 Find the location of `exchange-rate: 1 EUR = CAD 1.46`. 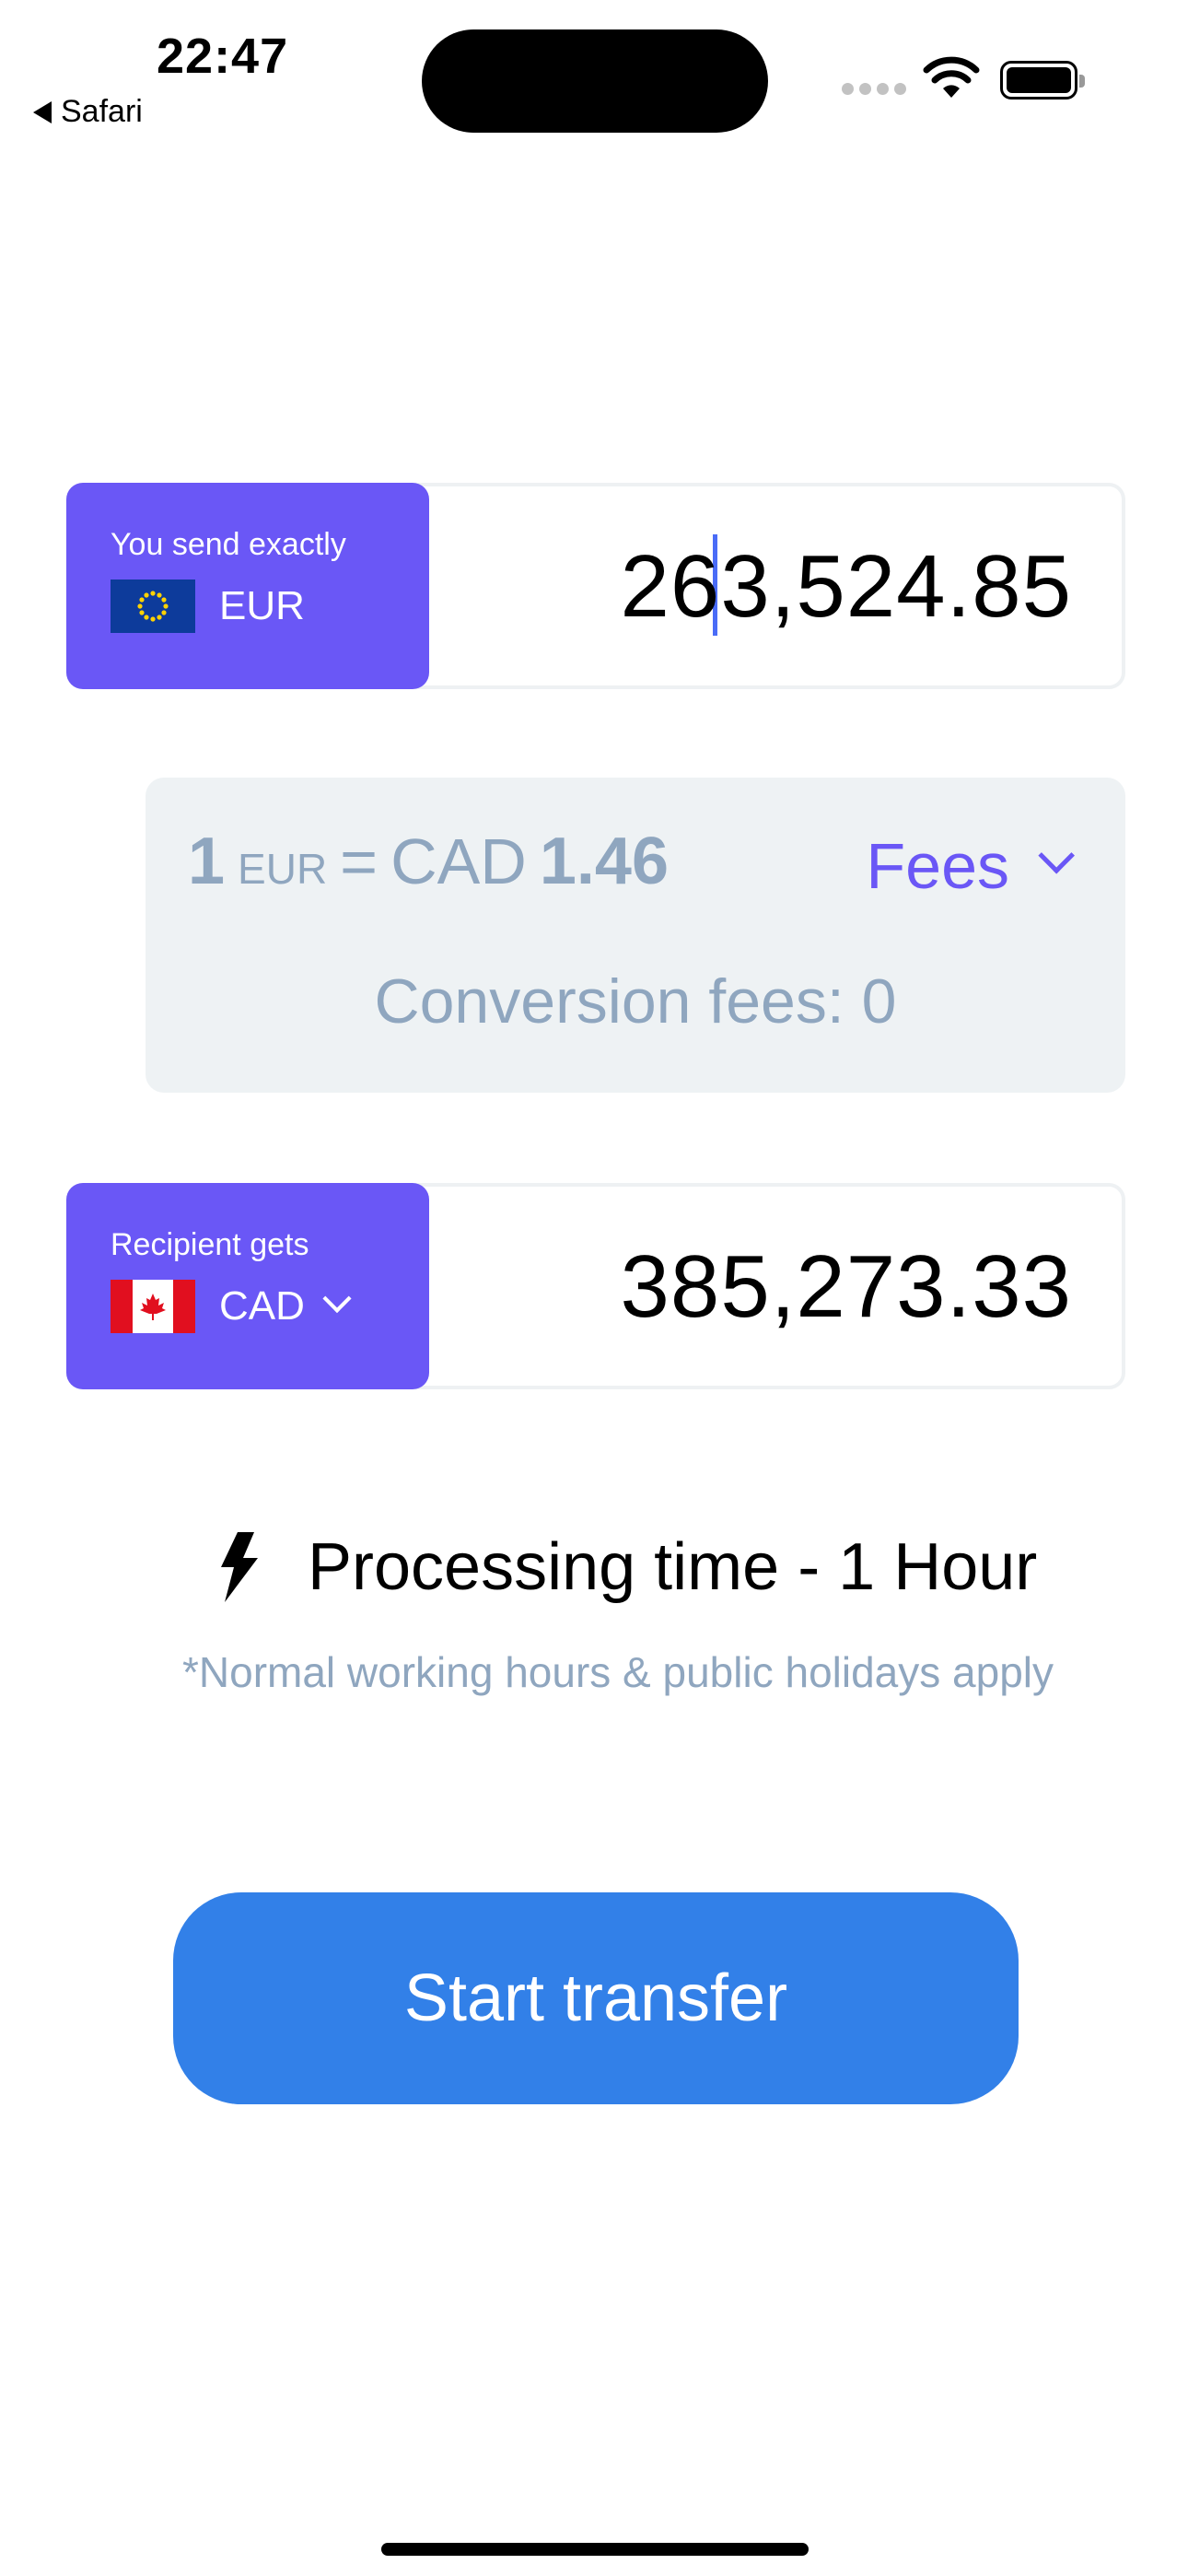

exchange-rate: 1 EUR = CAD 1.46 is located at coordinates (428, 861).